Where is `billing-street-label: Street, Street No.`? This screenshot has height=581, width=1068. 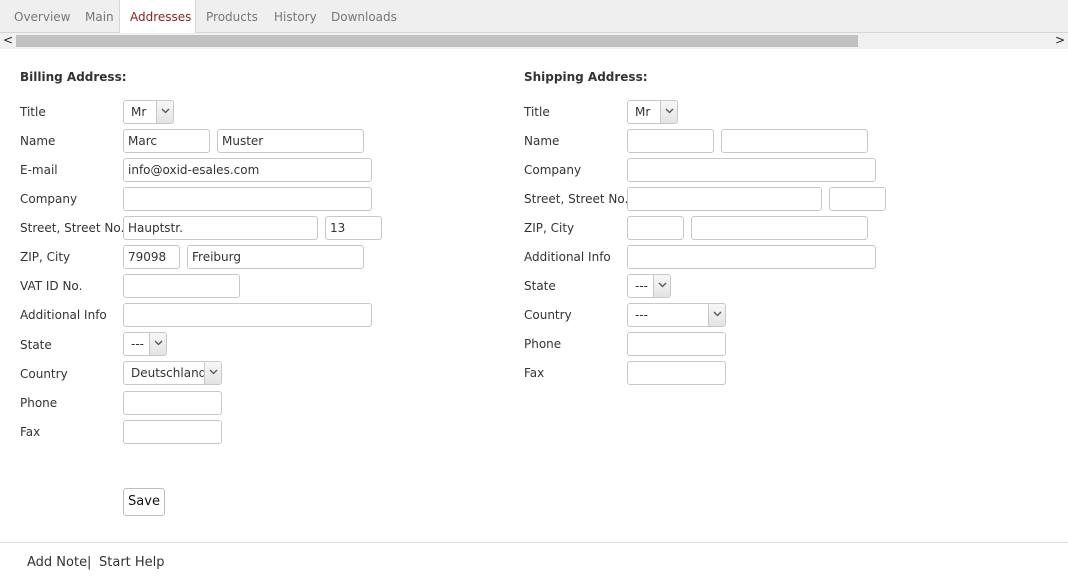 billing-street-label: Street, Street No. is located at coordinates (72, 228).